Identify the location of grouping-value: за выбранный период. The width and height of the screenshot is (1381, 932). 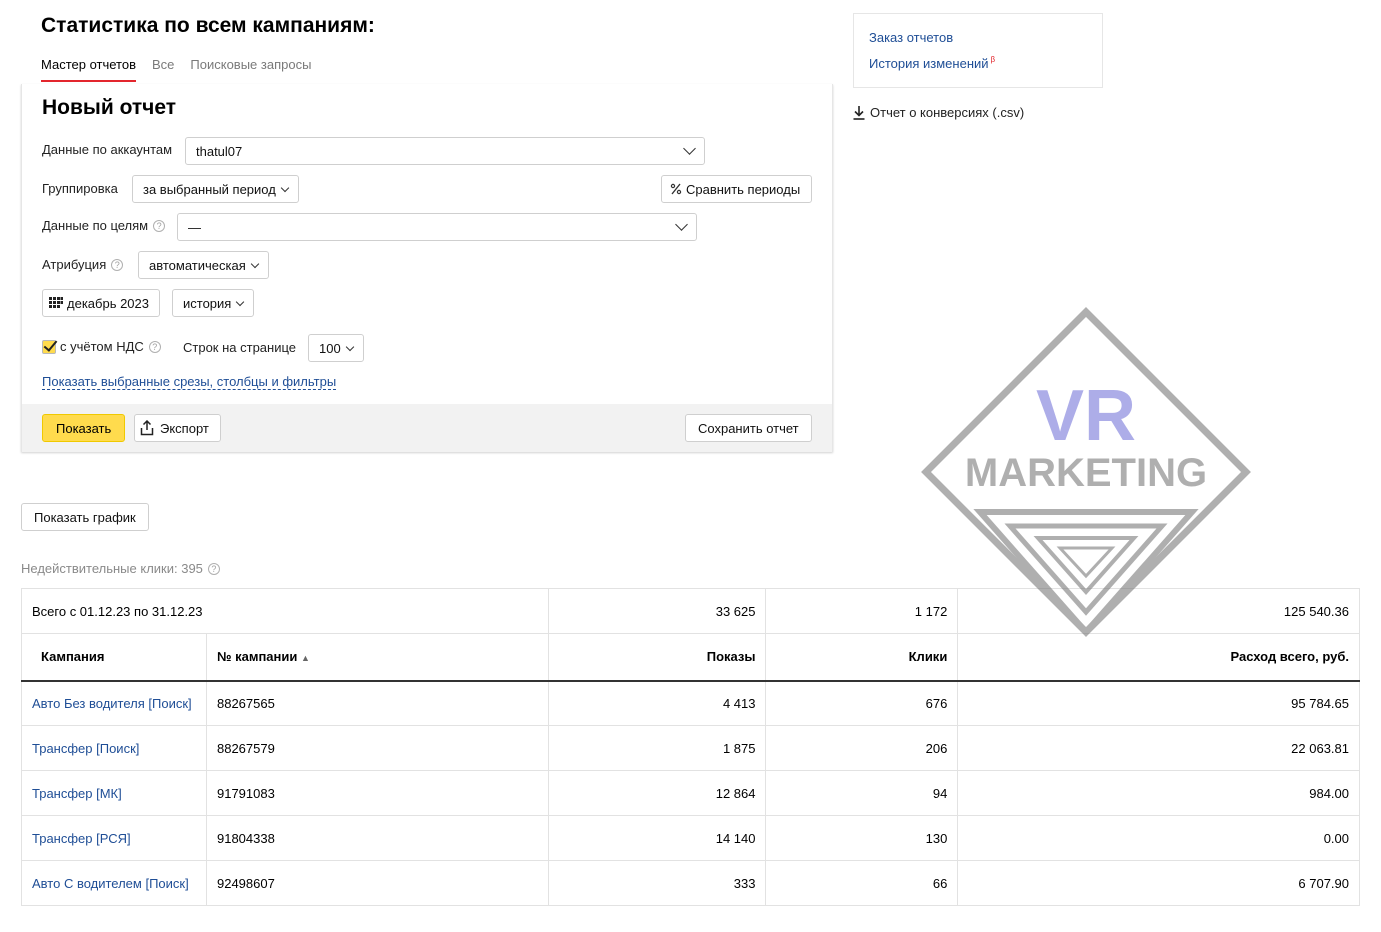
(209, 189).